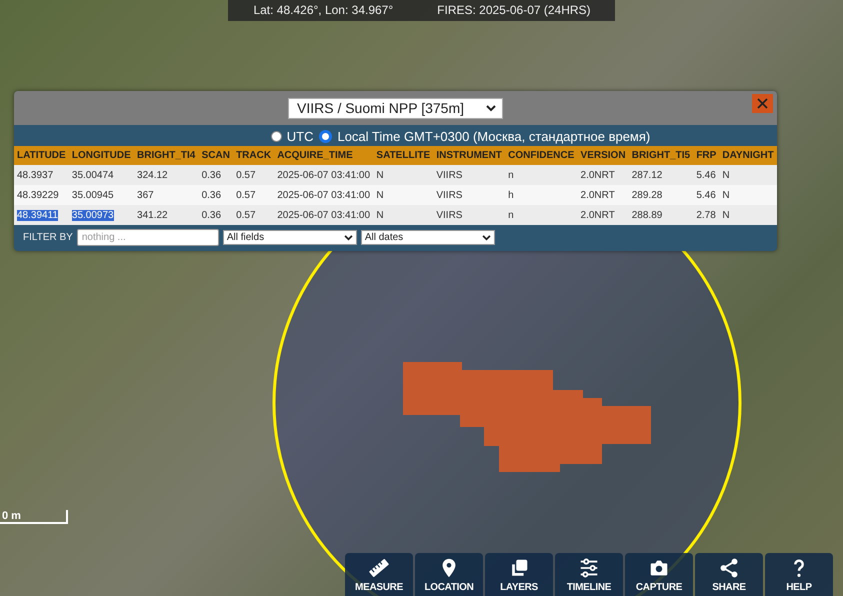 The width and height of the screenshot is (843, 596). I want to click on toolbar-button: MEASURE, so click(379, 574).